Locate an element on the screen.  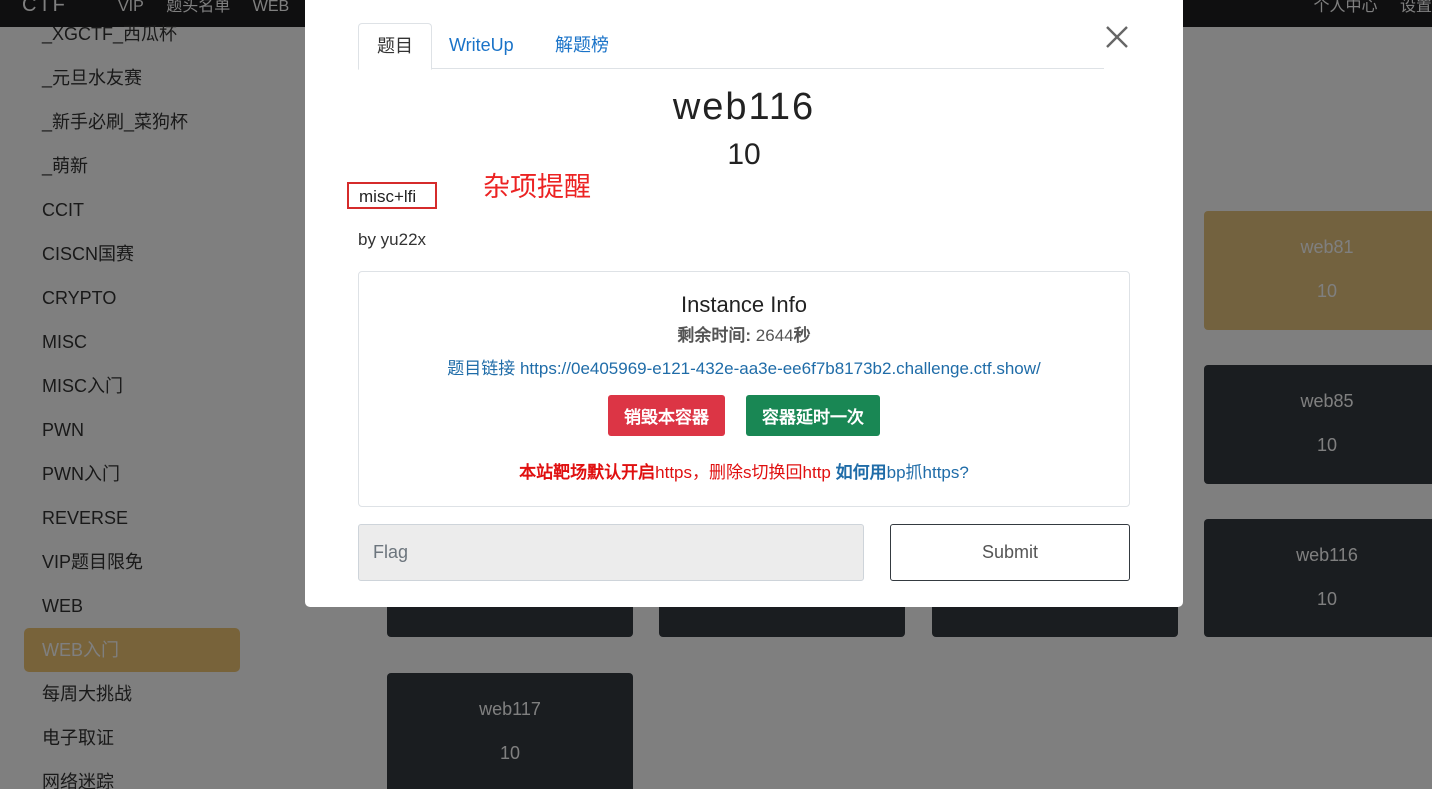
bp-help-part2: bp抓https? is located at coordinates (927, 472).